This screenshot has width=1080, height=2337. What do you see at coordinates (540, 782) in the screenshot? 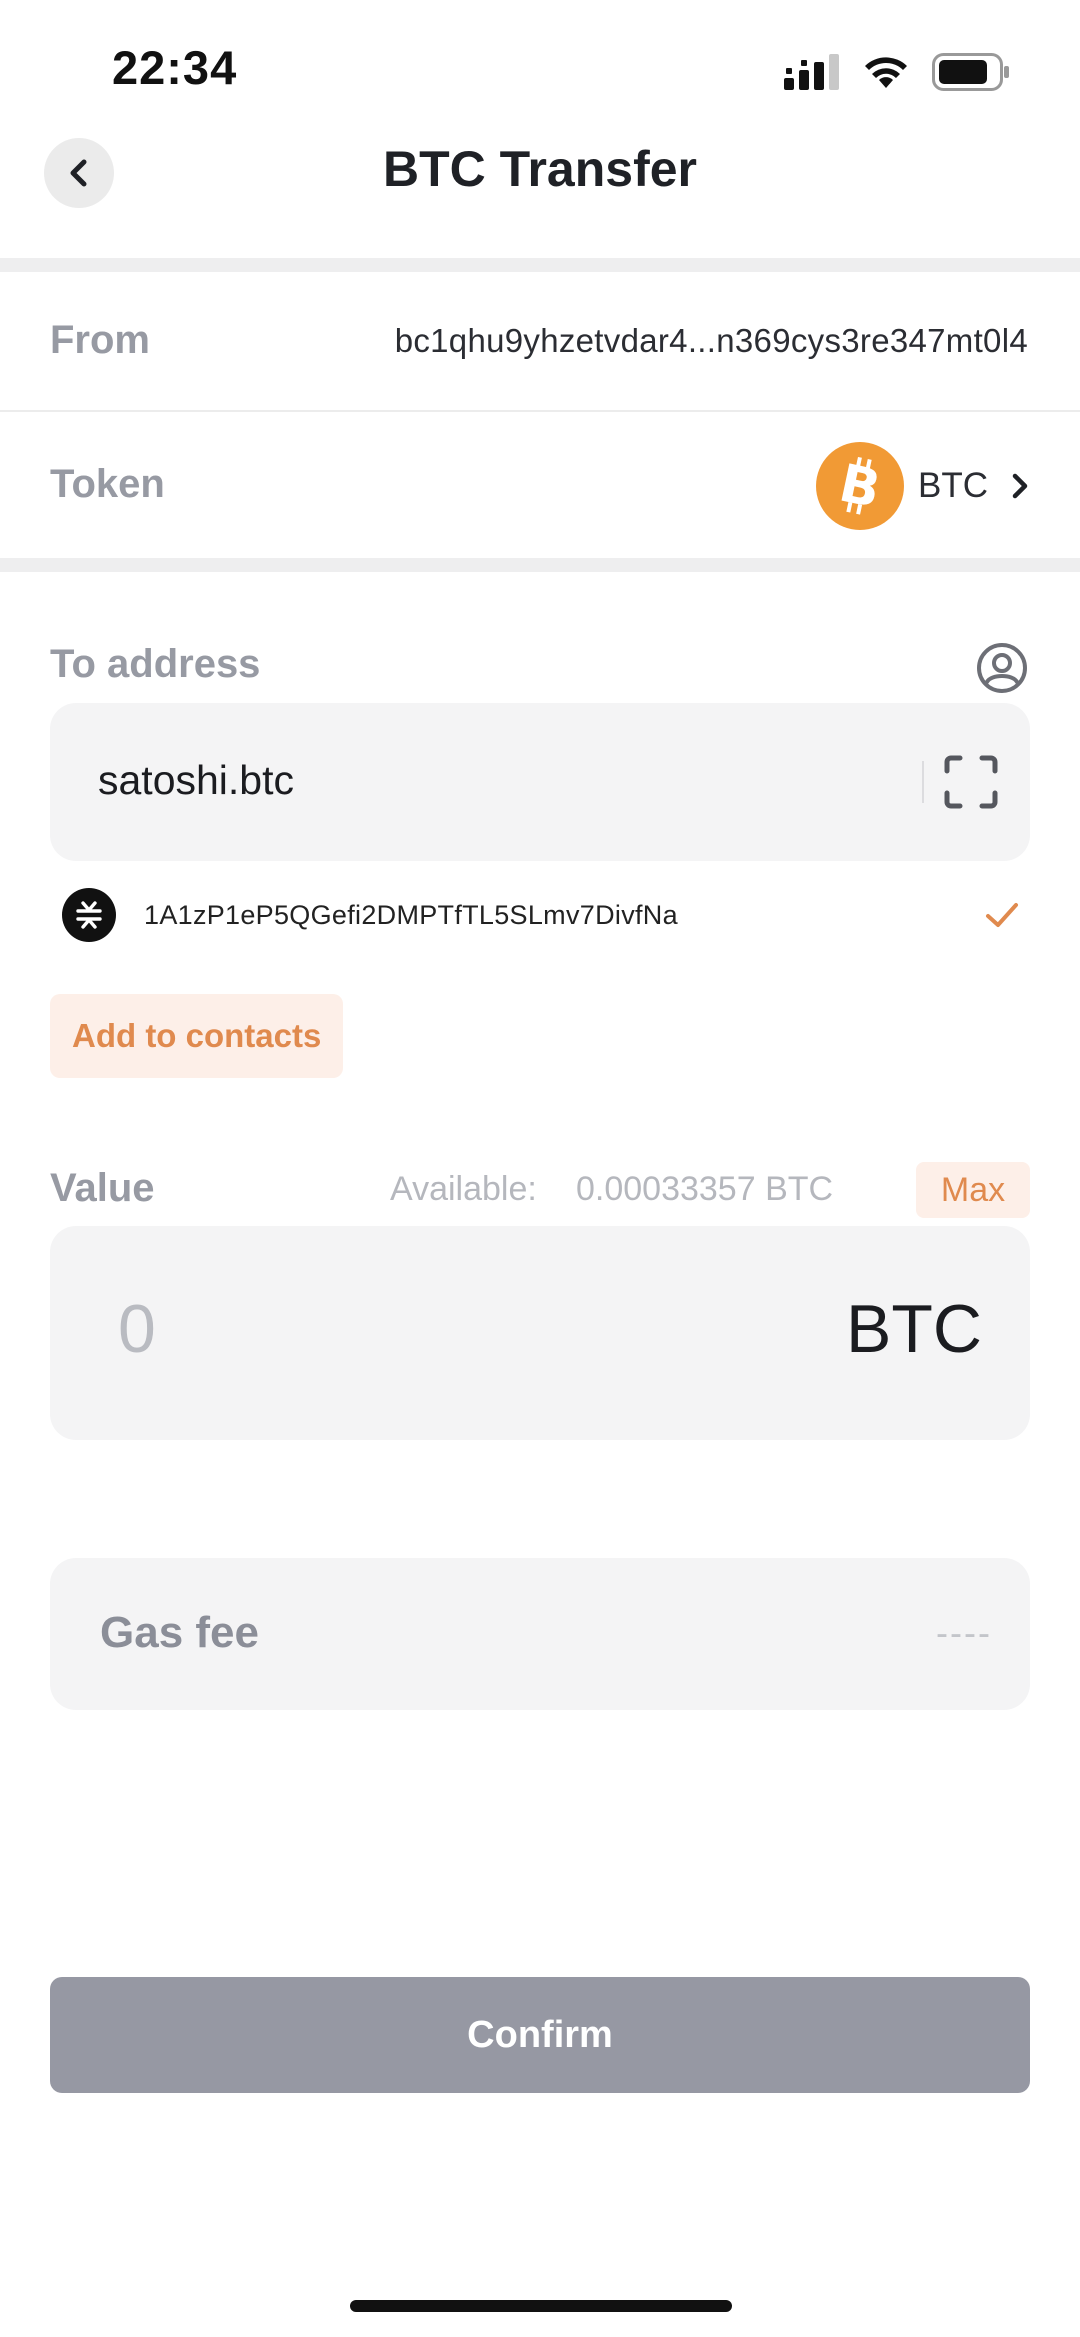
I see `to-address-field: satoshi.btc` at bounding box center [540, 782].